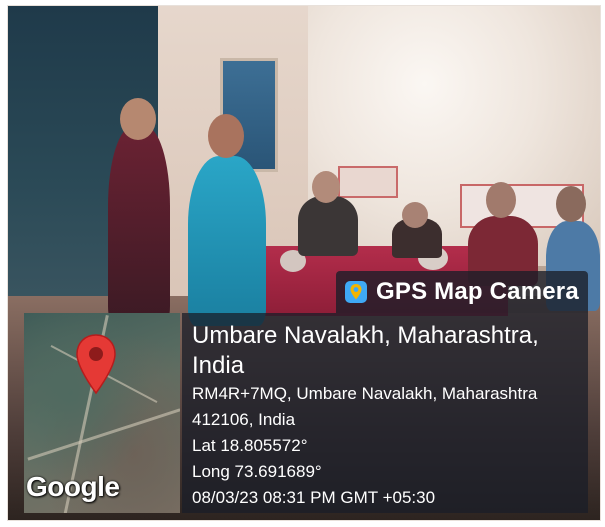  I want to click on longitude: Long 73.691689°, so click(257, 471).